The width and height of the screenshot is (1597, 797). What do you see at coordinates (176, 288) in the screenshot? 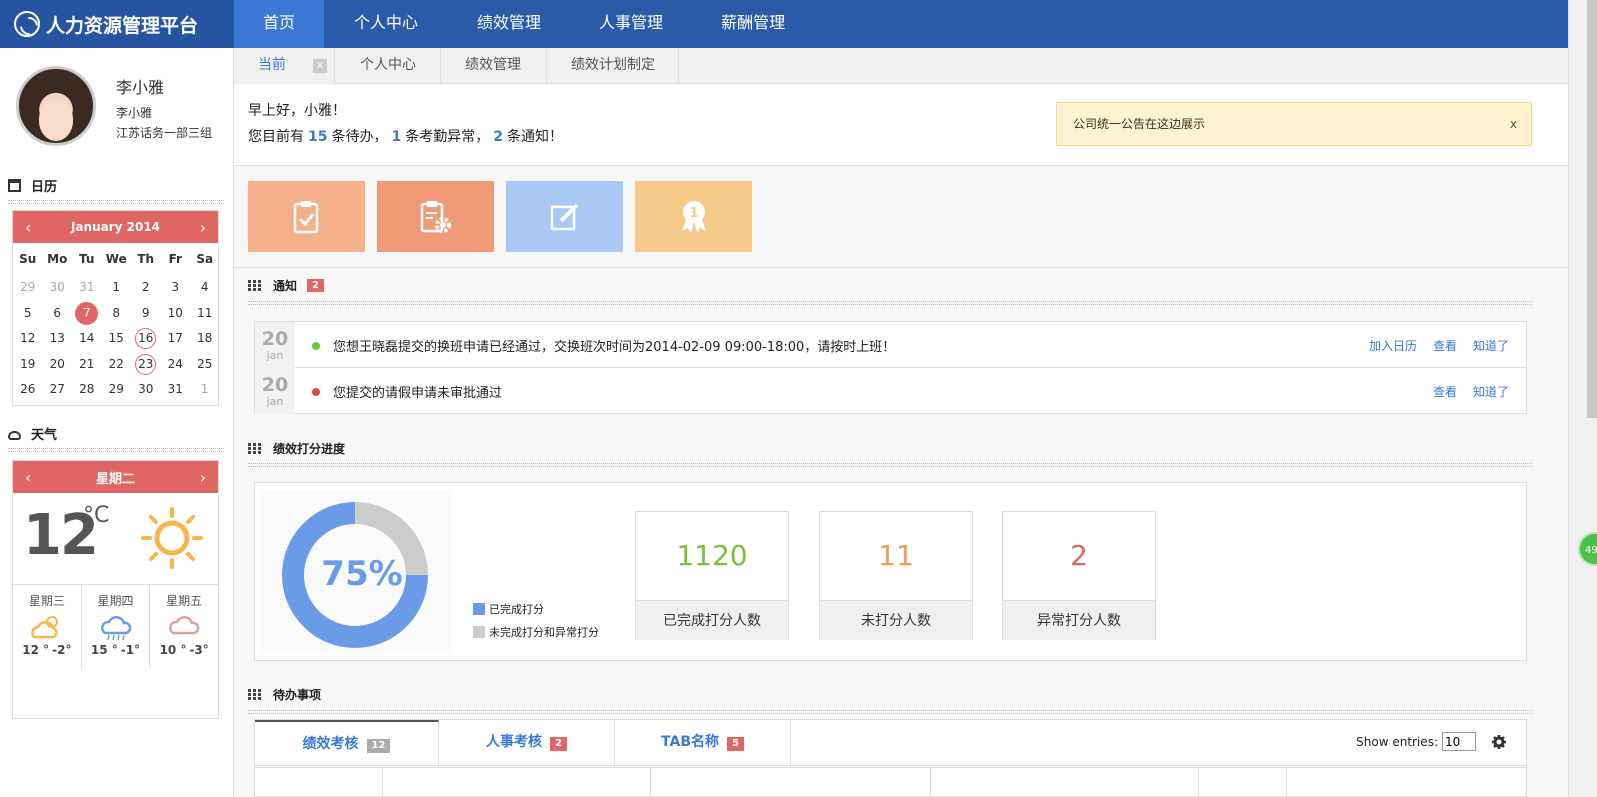
I see `calendar-day: 3` at bounding box center [176, 288].